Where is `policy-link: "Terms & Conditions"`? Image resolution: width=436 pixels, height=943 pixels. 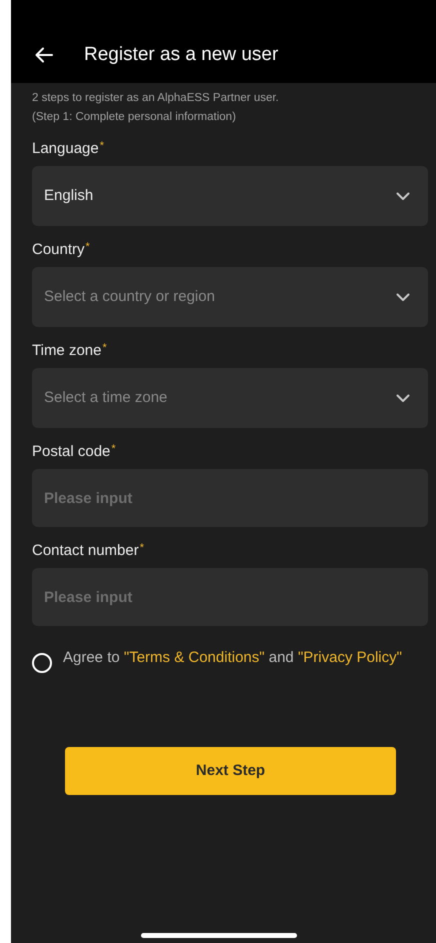 policy-link: "Terms & Conditions" is located at coordinates (194, 657).